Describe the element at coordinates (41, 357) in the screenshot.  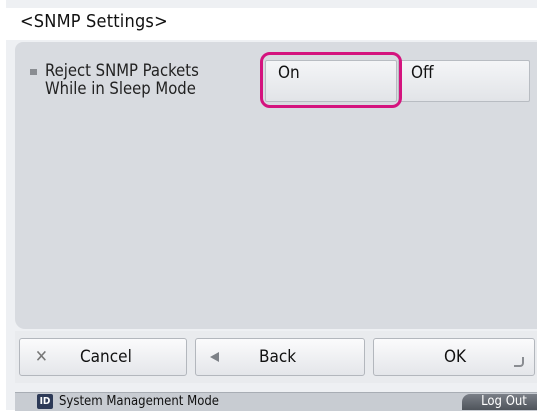
I see `close-icon: ✕` at that location.